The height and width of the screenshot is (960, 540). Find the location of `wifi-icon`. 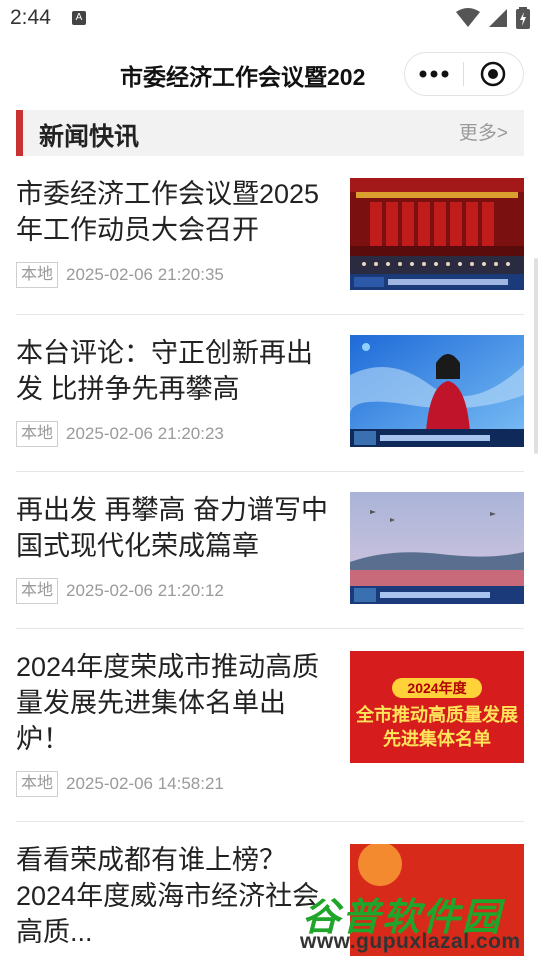

wifi-icon is located at coordinates (468, 17).